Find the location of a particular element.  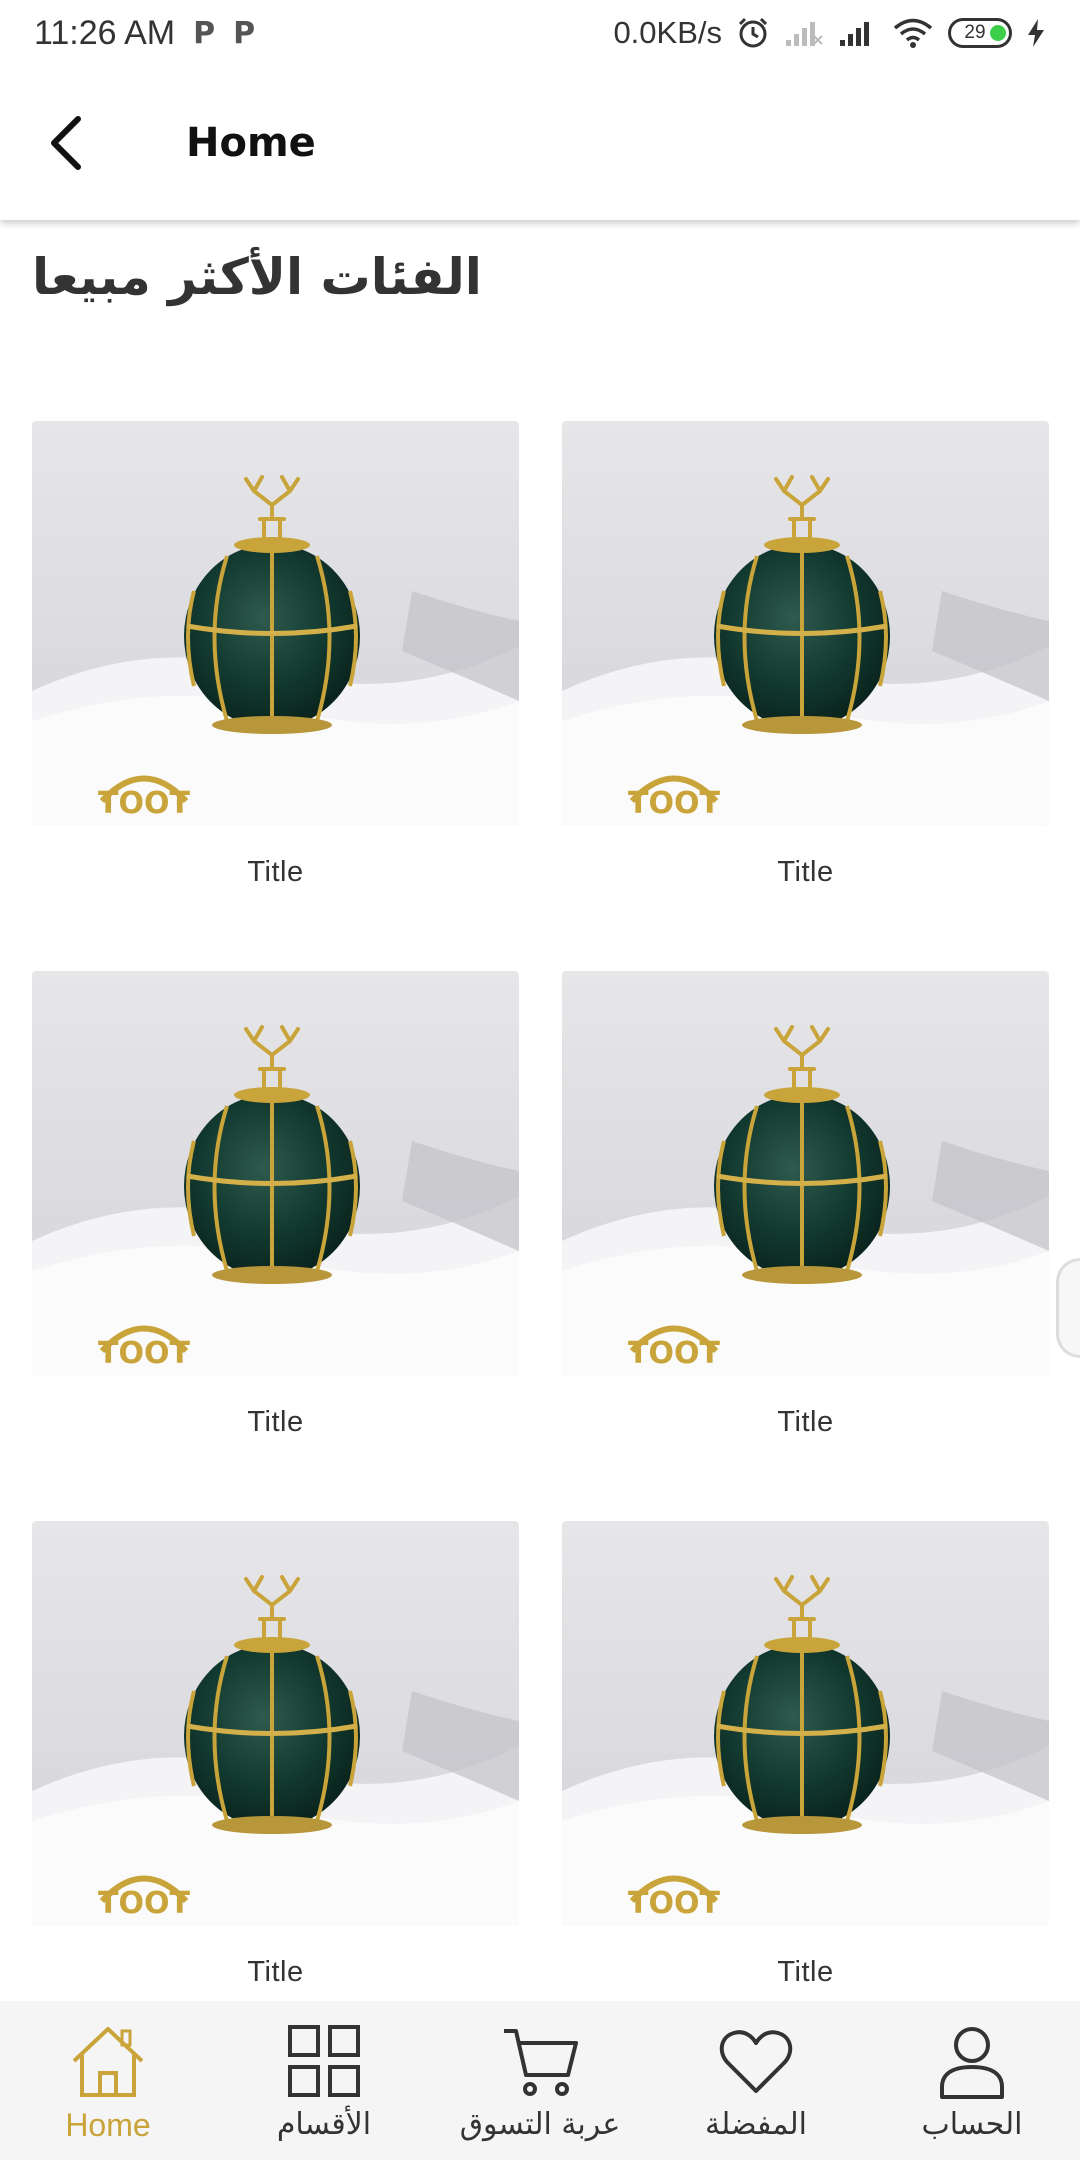

section-title: الفئات الأكثر مبيعا is located at coordinates (257, 277).